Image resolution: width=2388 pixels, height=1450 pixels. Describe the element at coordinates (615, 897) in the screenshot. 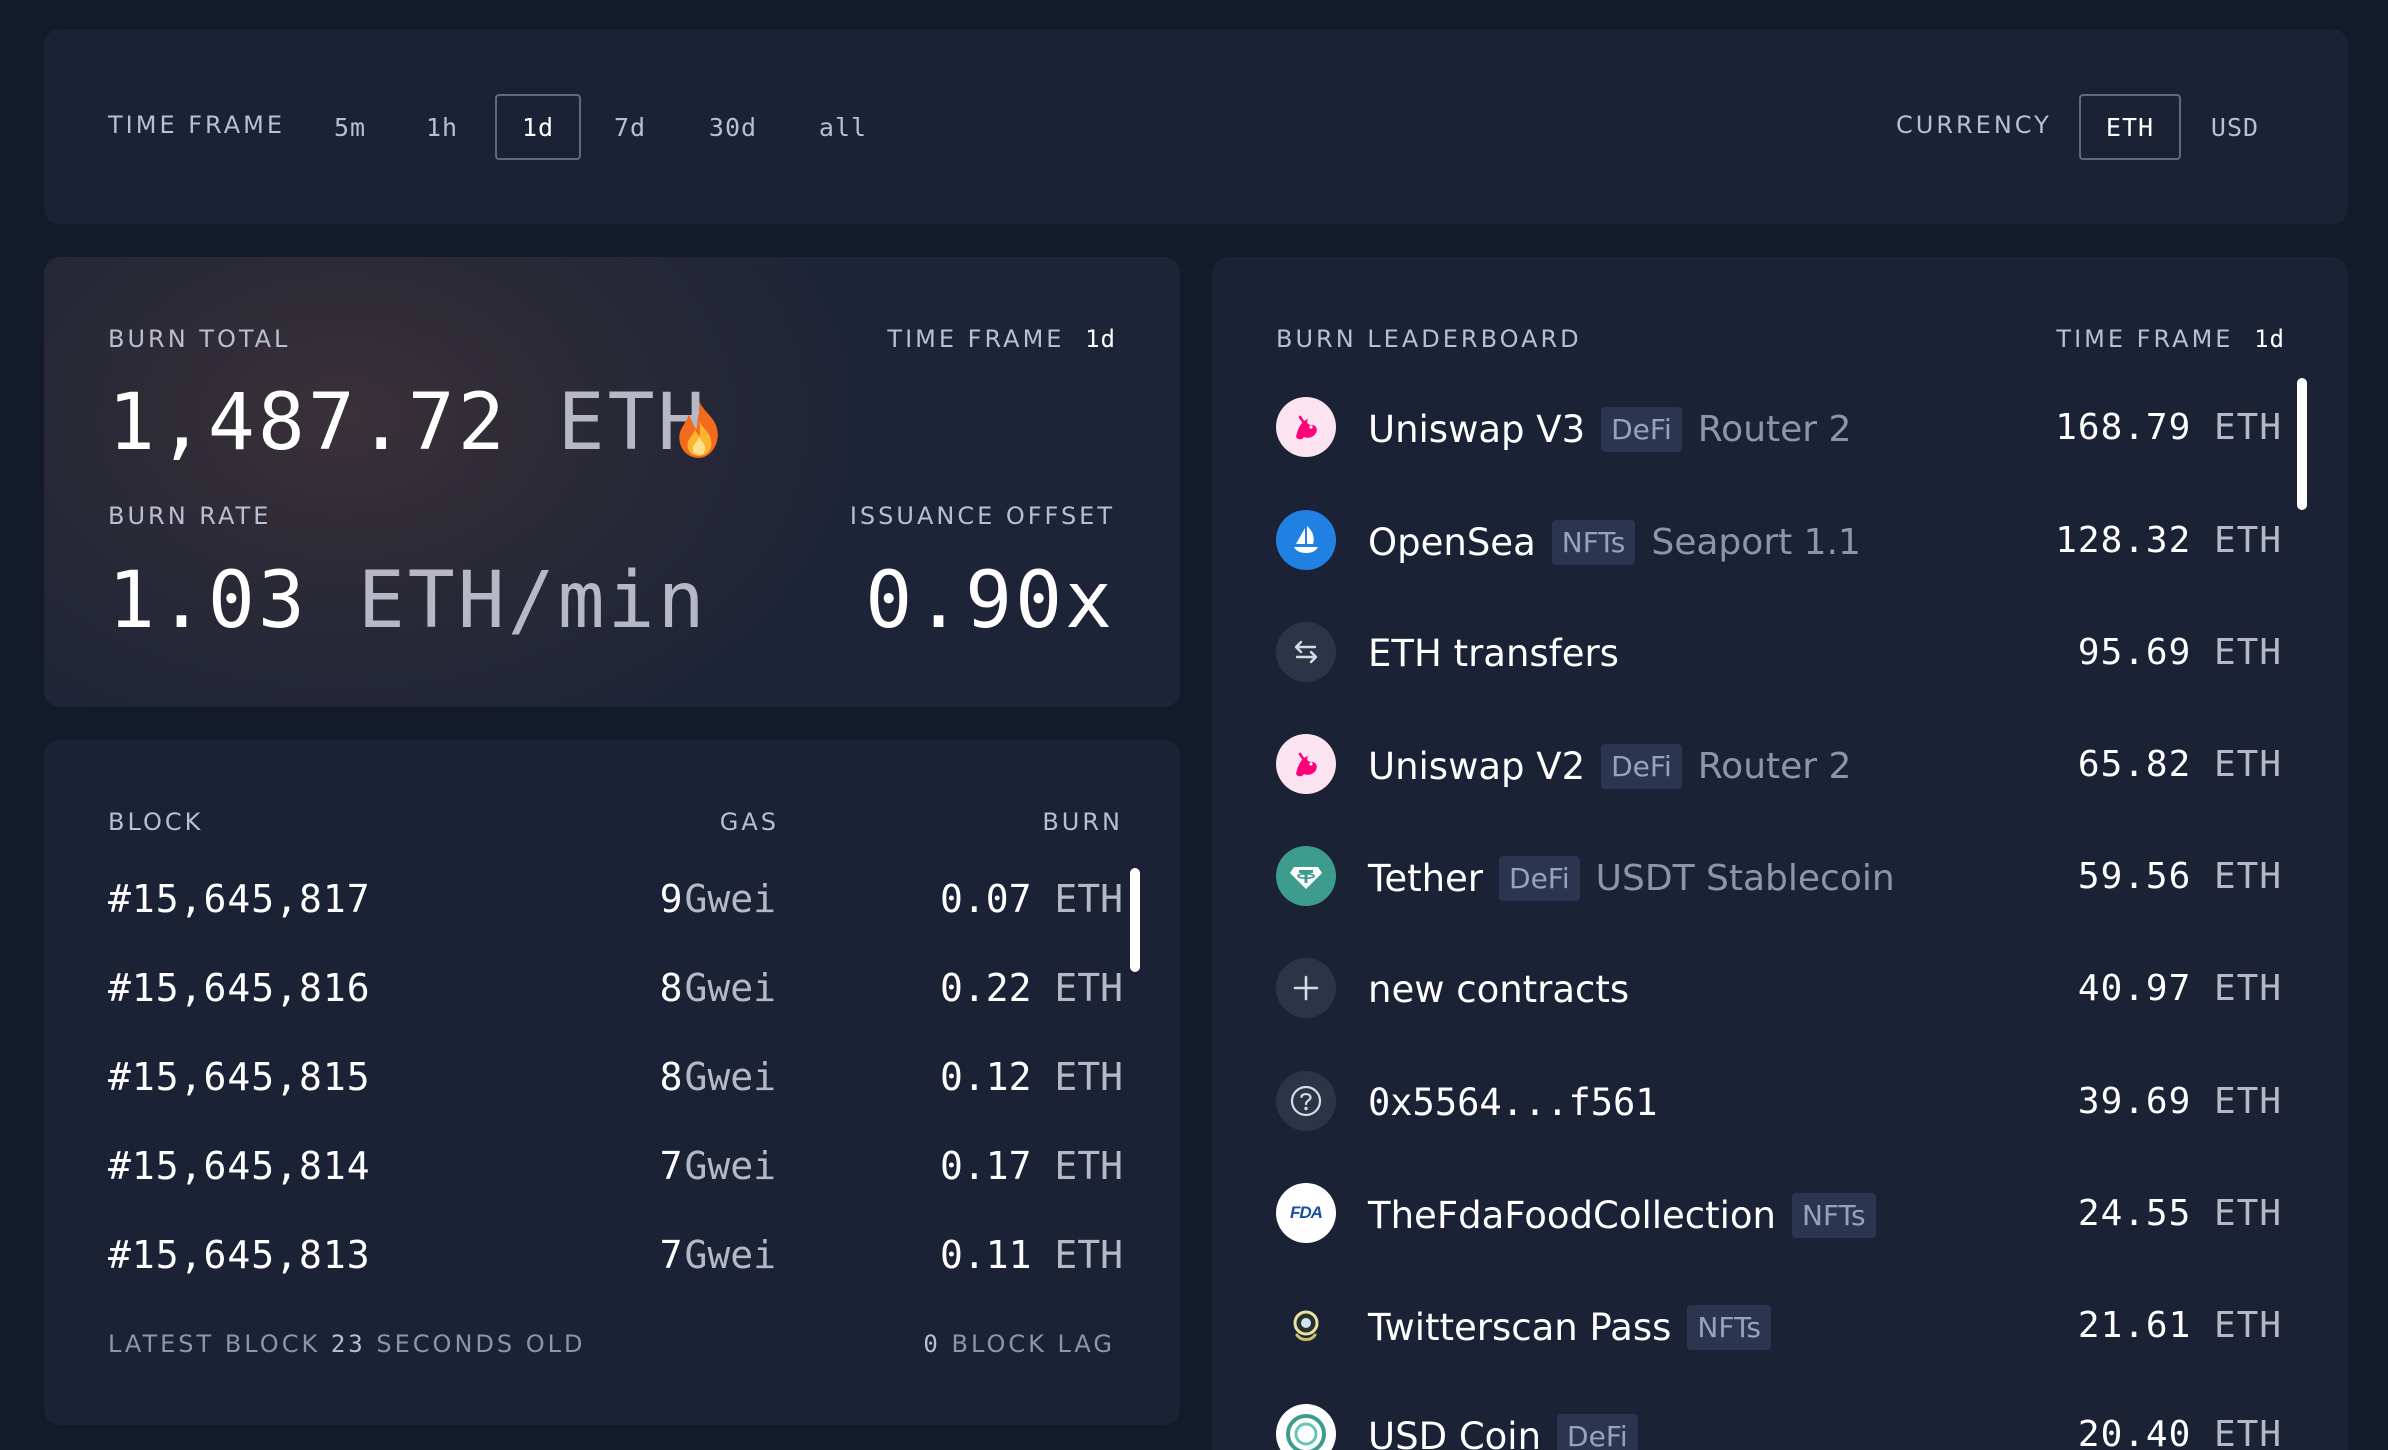

I see `block-row: #15,645,817 9Gwei 0.07 ETH` at that location.